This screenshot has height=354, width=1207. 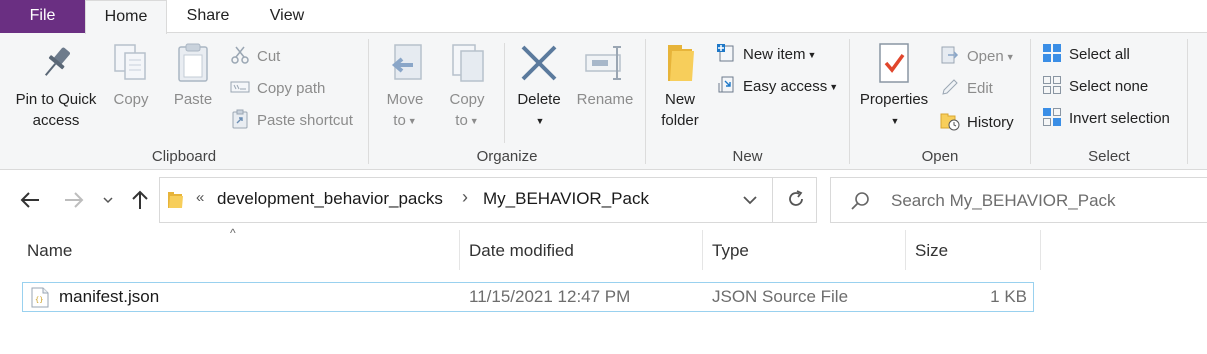 I want to click on select-none-label: Select none, so click(x=1109, y=86).